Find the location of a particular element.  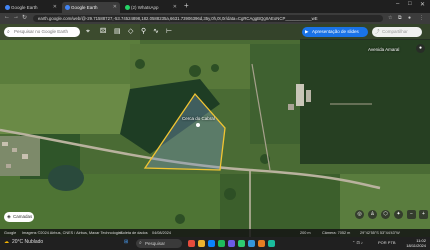

google-logo: Google is located at coordinates (10, 233).